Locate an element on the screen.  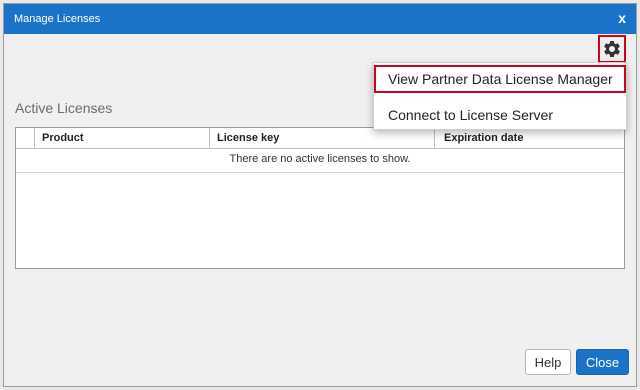
table-header: Product License key Expiration date is located at coordinates (320, 138).